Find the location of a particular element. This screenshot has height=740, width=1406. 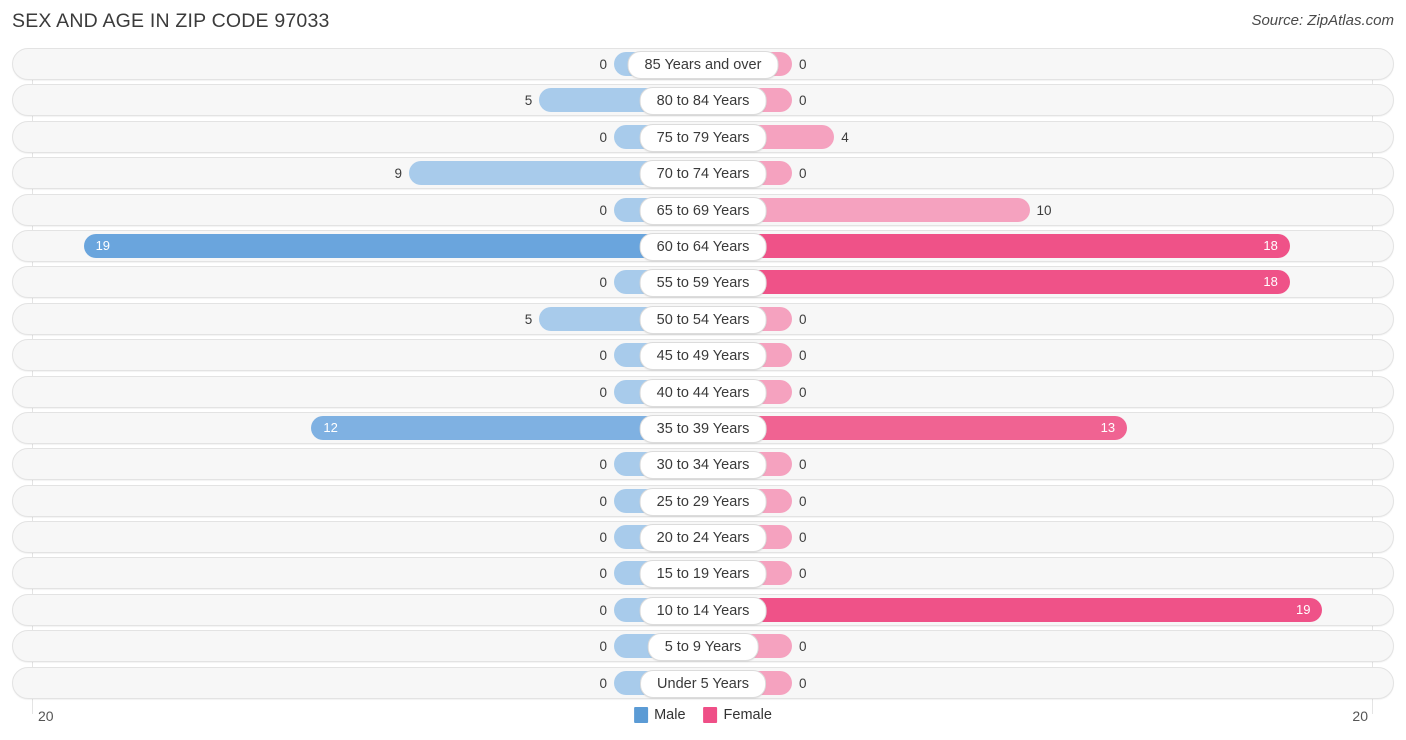

row-content: 0 0 5 to 9 Years is located at coordinates (703, 646).